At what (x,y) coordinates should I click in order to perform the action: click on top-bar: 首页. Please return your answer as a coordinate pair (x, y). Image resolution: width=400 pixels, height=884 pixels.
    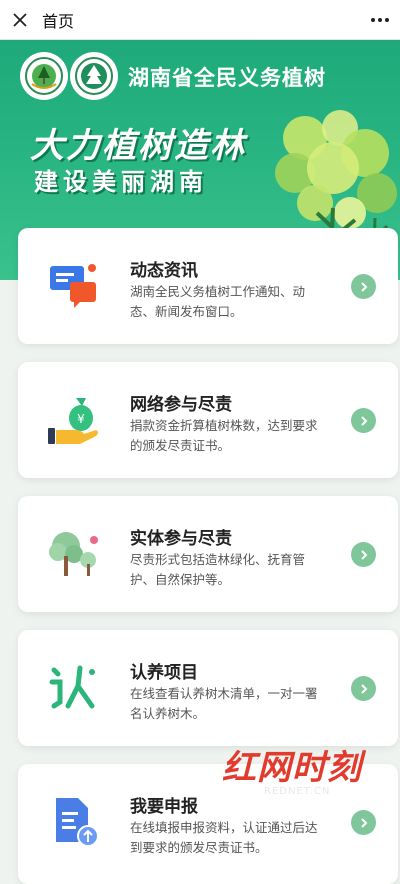
    Looking at the image, I should click on (200, 20).